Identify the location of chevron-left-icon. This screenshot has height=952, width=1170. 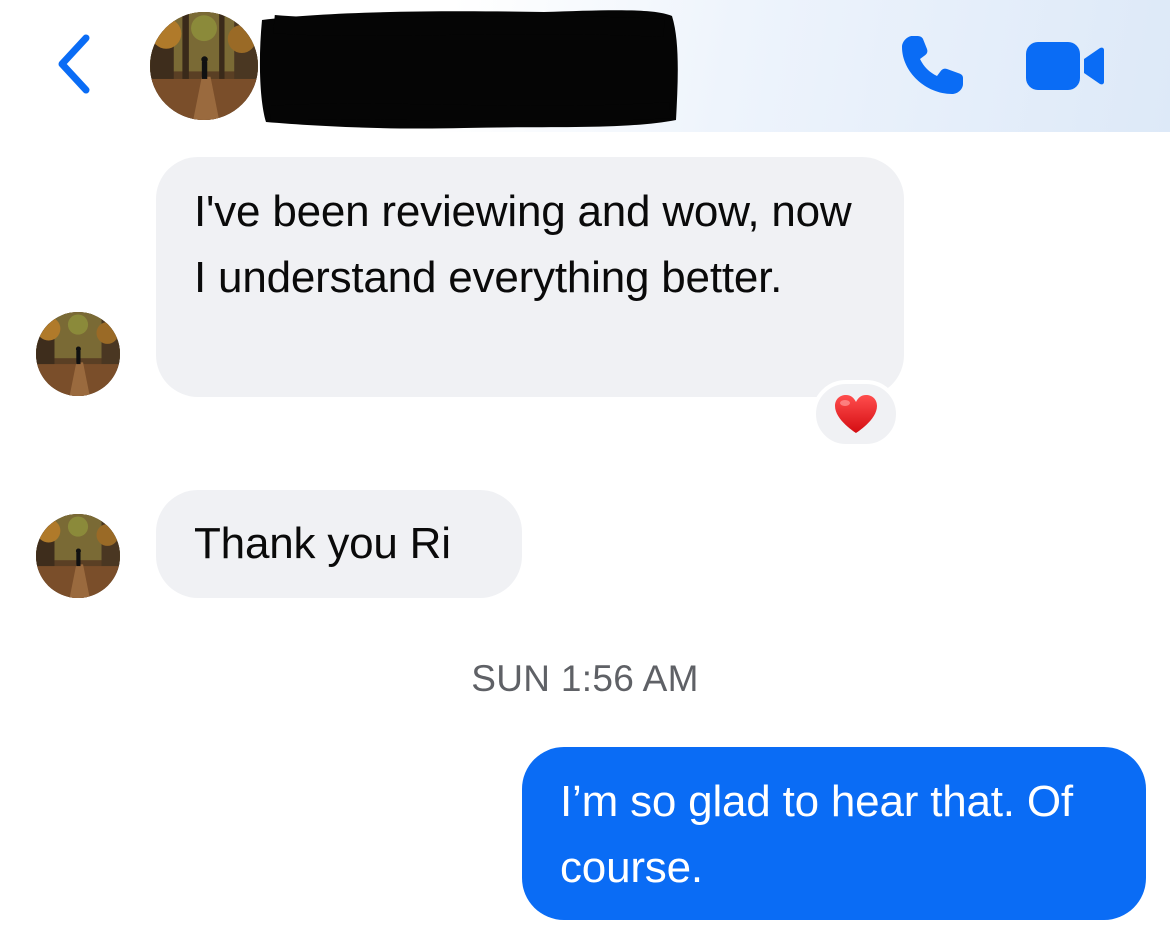
(74, 64).